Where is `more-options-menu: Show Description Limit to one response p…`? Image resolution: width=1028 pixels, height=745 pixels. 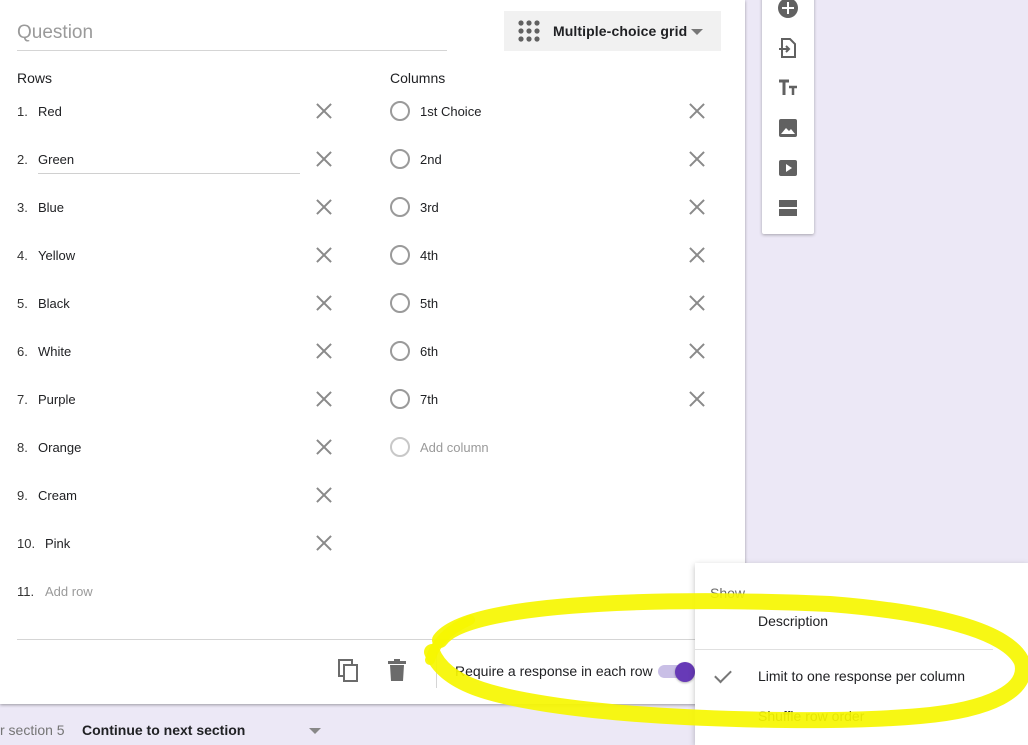
more-options-menu: Show Description Limit to one response p… is located at coordinates (861, 654).